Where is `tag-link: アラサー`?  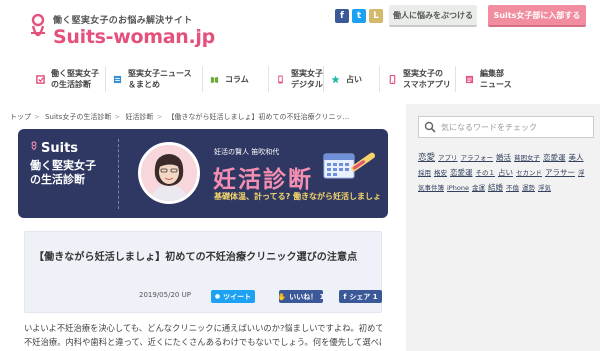 tag-link: アラサー is located at coordinates (560, 173).